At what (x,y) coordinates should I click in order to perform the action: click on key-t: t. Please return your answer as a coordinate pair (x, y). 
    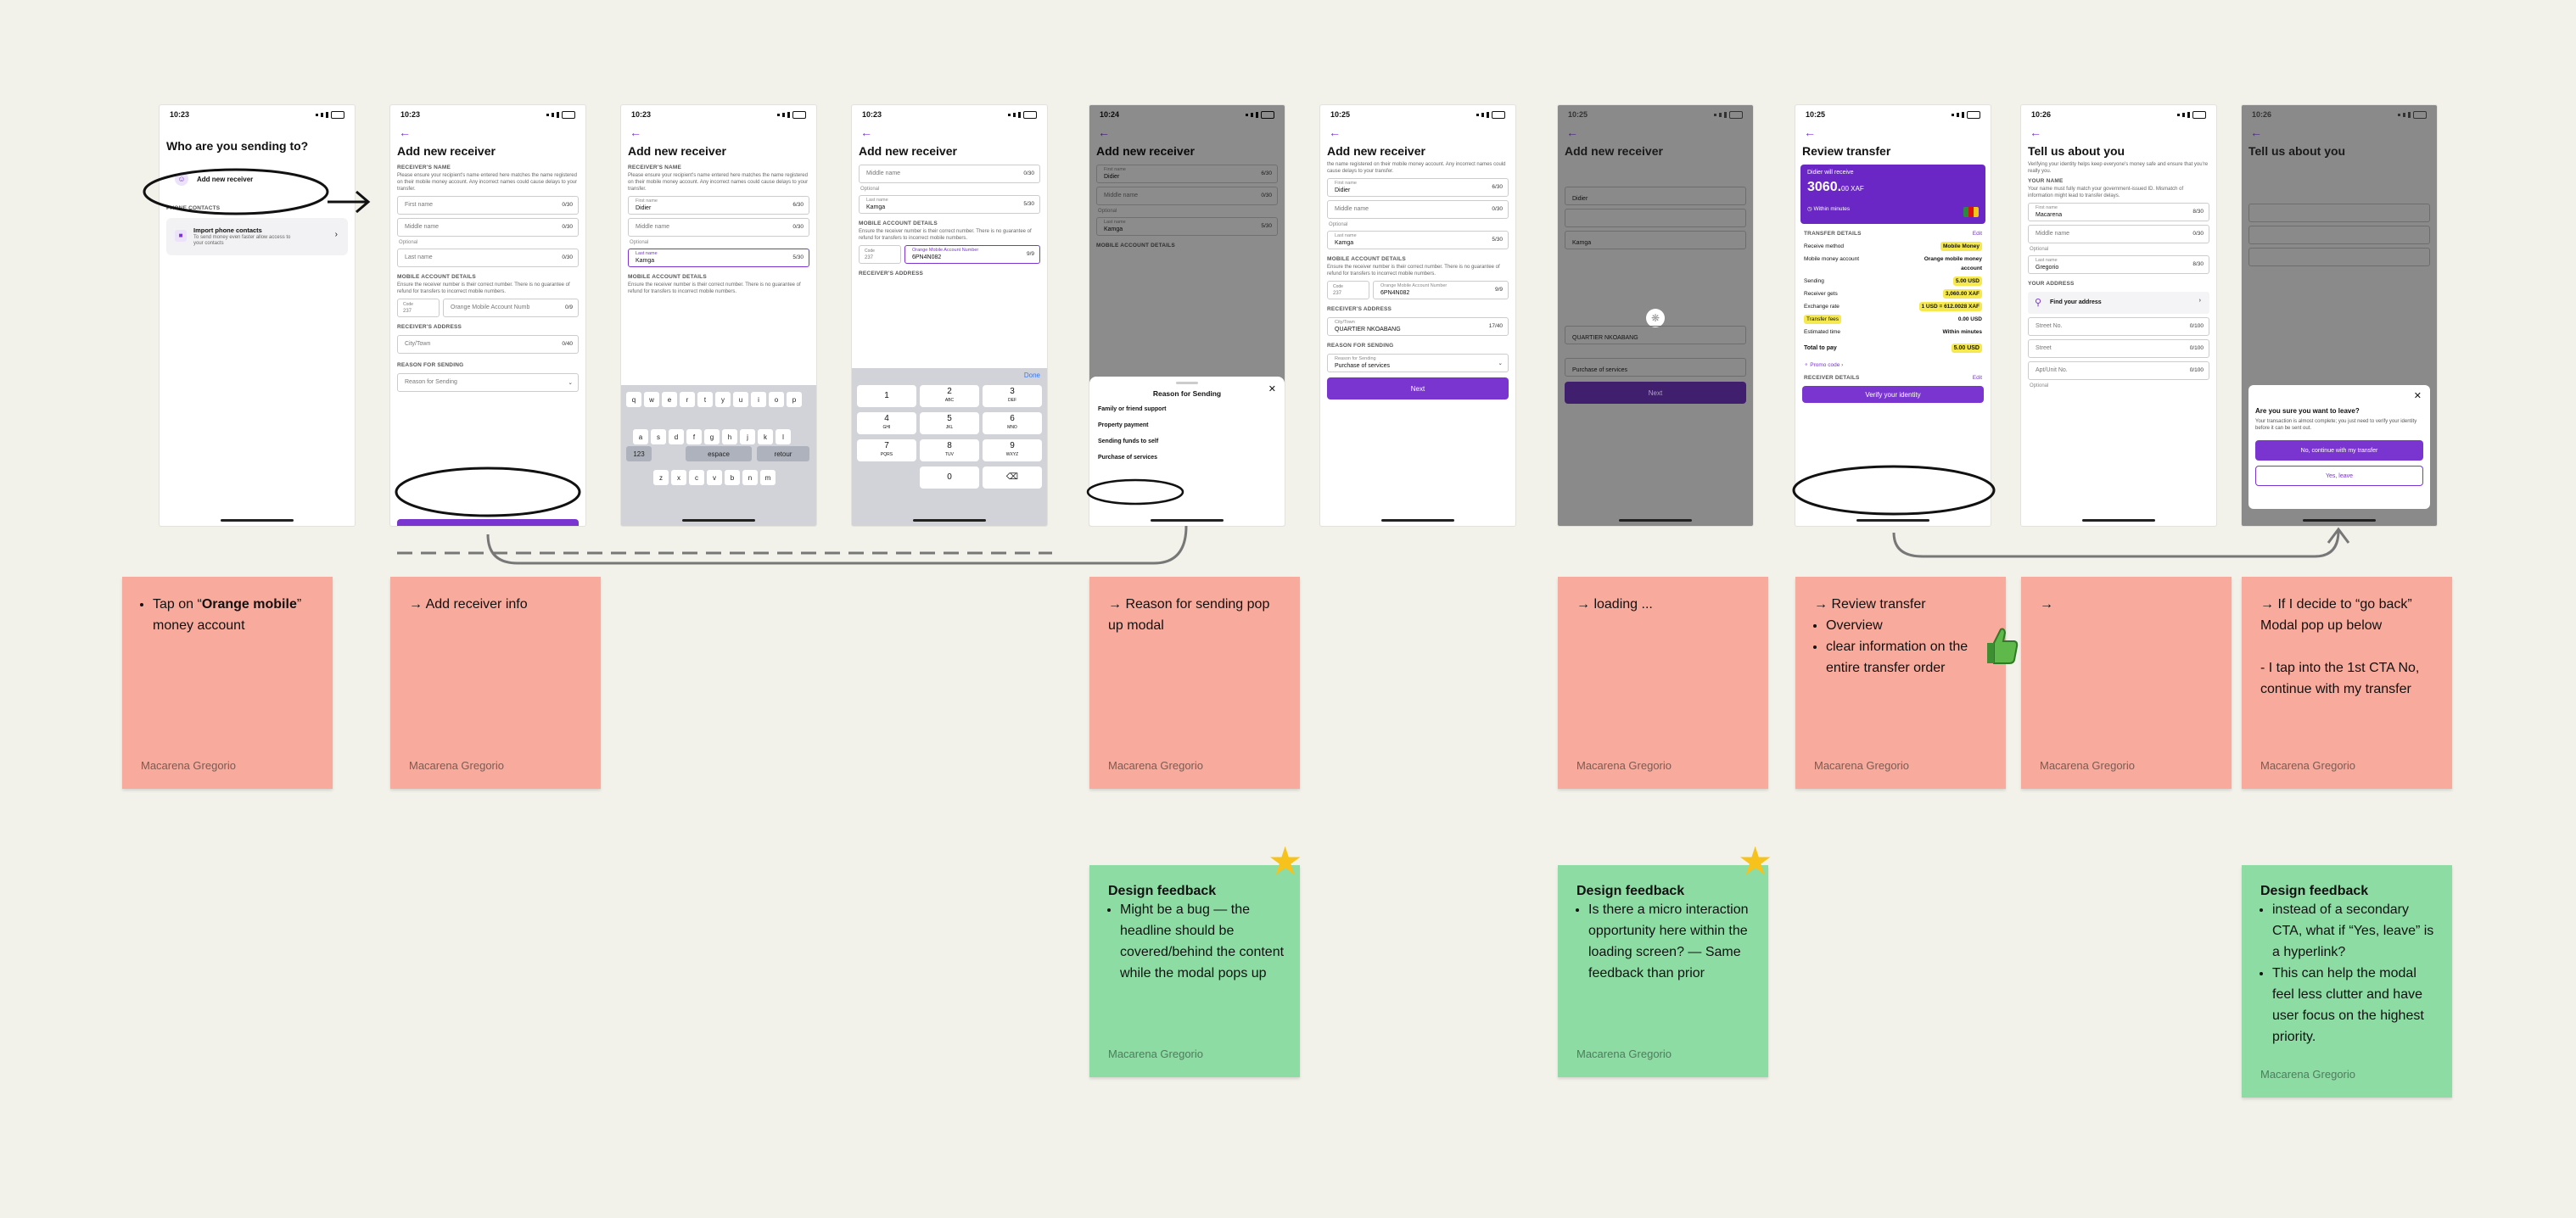
    Looking at the image, I should click on (705, 399).